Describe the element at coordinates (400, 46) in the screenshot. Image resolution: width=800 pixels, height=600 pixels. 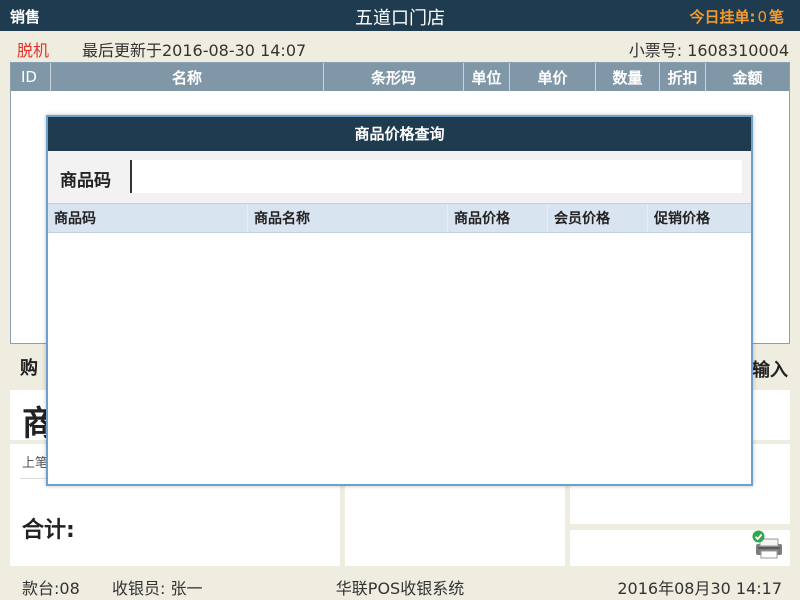
I see `status-bar: 脱机 最后更新于2016-08-30 14:07 小票号: 1608310004` at that location.